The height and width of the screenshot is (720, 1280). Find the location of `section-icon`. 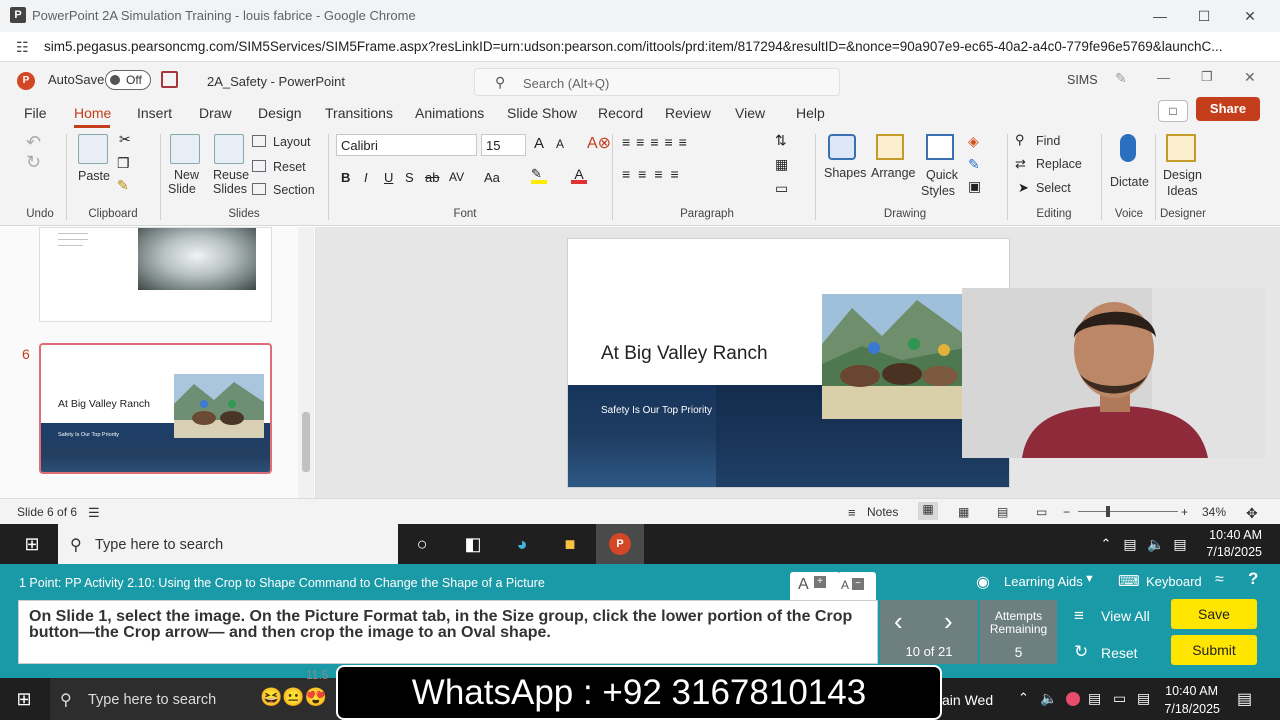

section-icon is located at coordinates (259, 189).